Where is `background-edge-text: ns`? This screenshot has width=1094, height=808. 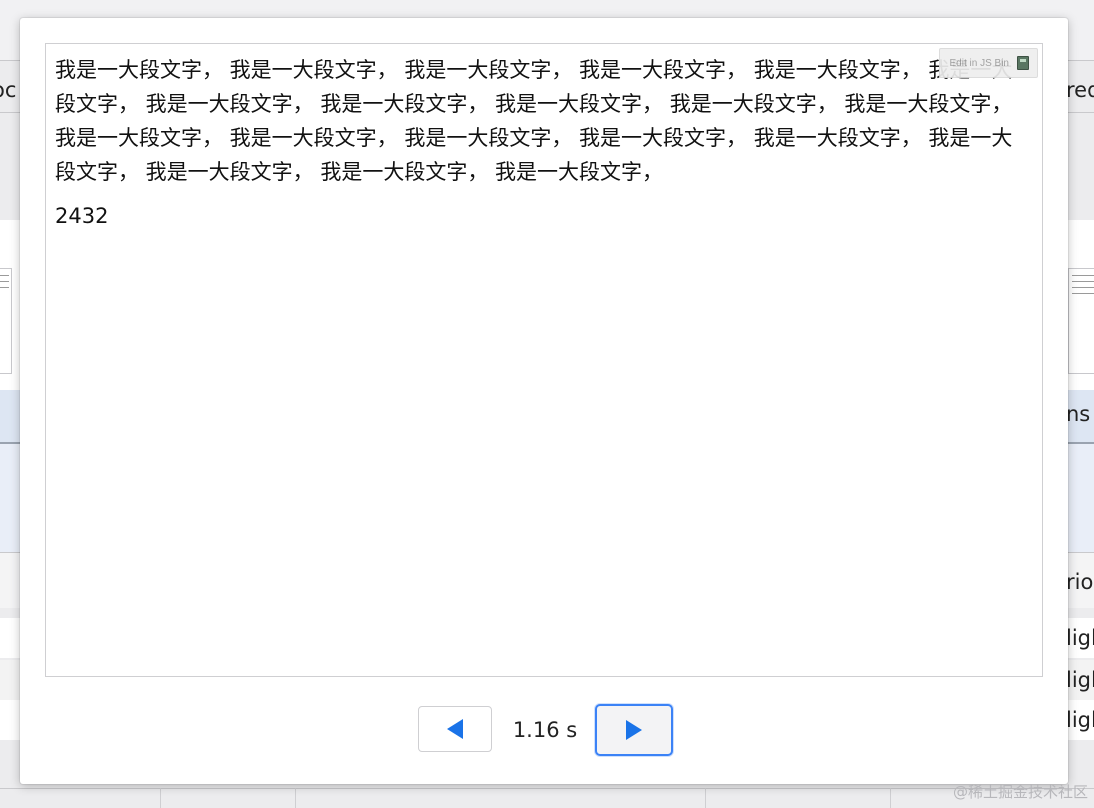 background-edge-text: ns is located at coordinates (1078, 414).